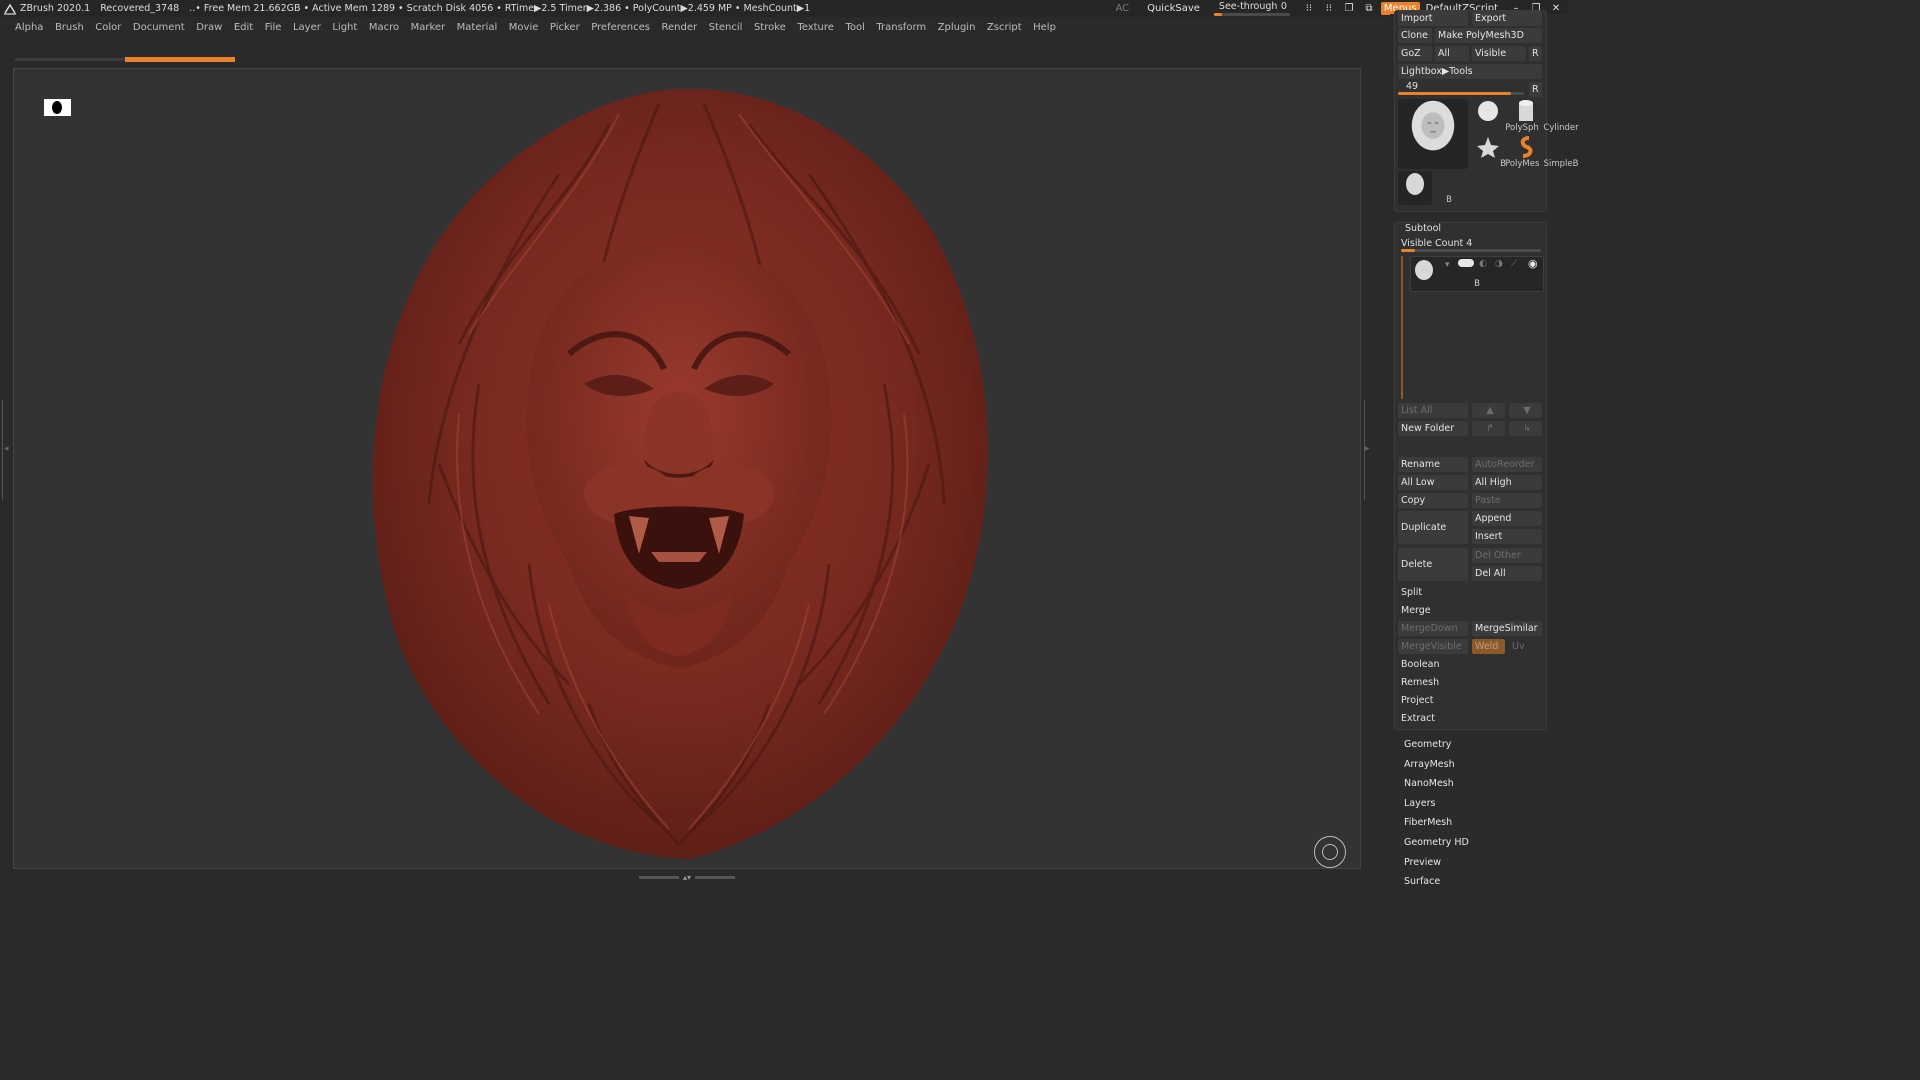  What do you see at coordinates (1122, 8) in the screenshot?
I see `ac-indicator: AC` at bounding box center [1122, 8].